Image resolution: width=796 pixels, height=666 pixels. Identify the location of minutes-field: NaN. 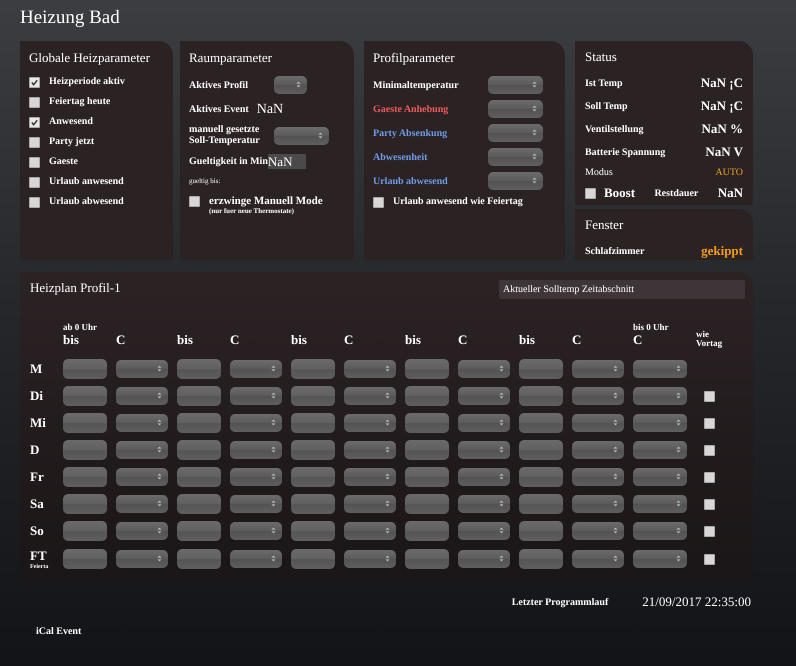
(287, 161).